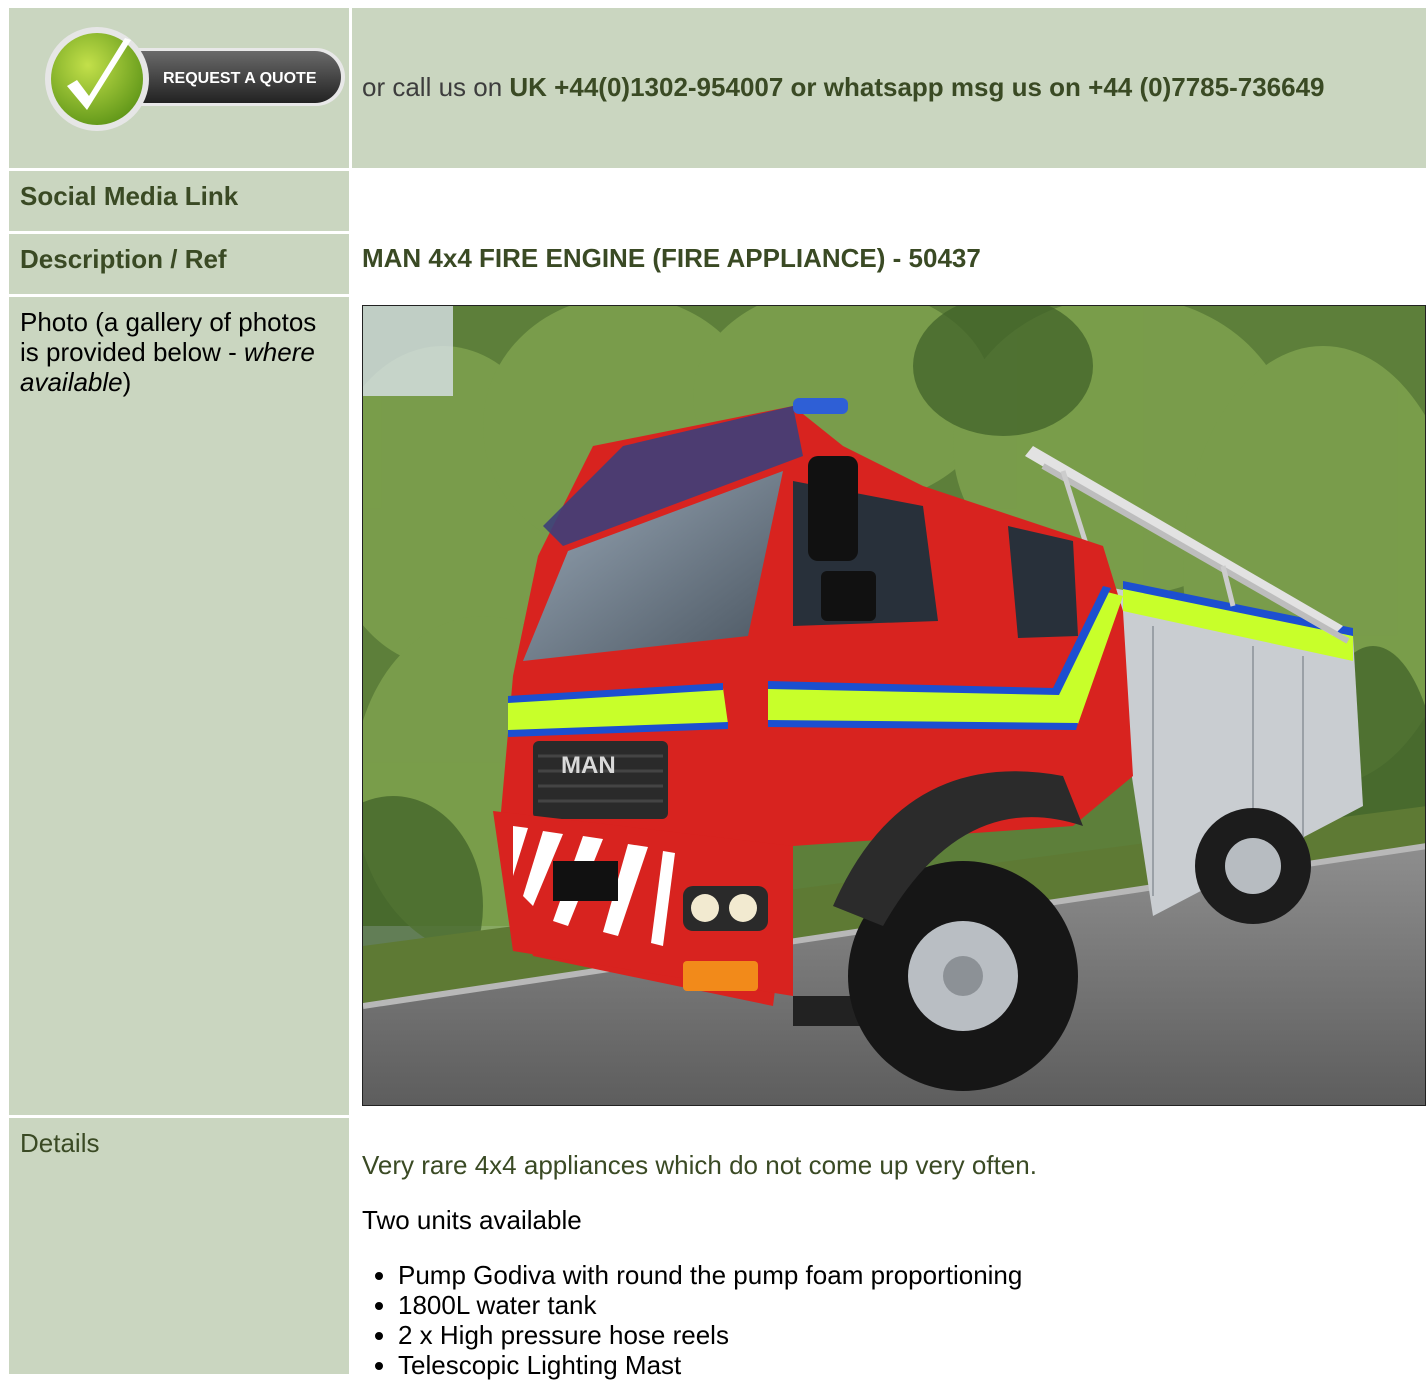  I want to click on details-units: Two units available, so click(472, 1220).